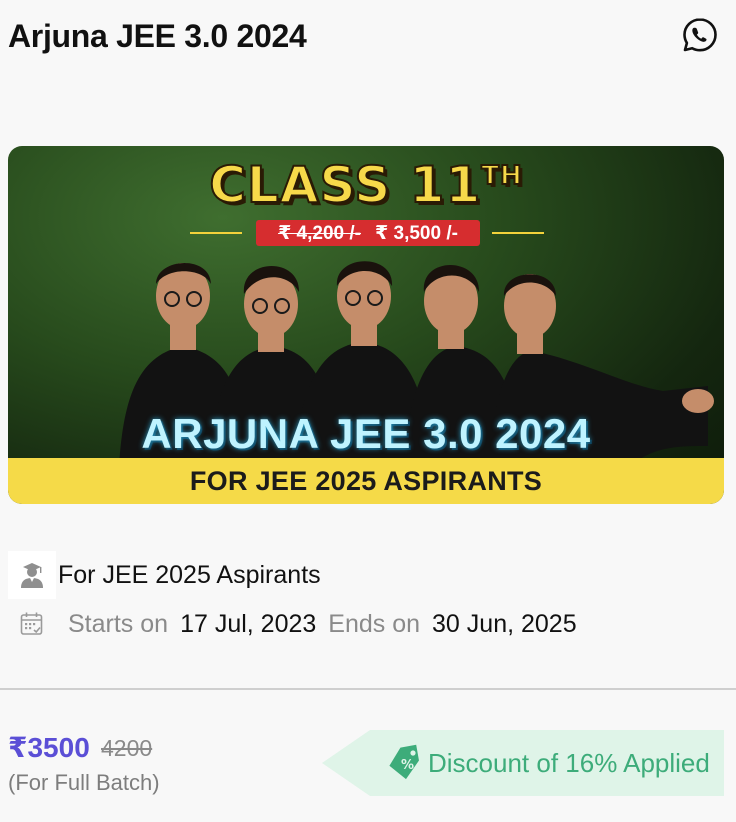  Describe the element at coordinates (127, 748) in the screenshot. I see `original-price: 4200` at that location.